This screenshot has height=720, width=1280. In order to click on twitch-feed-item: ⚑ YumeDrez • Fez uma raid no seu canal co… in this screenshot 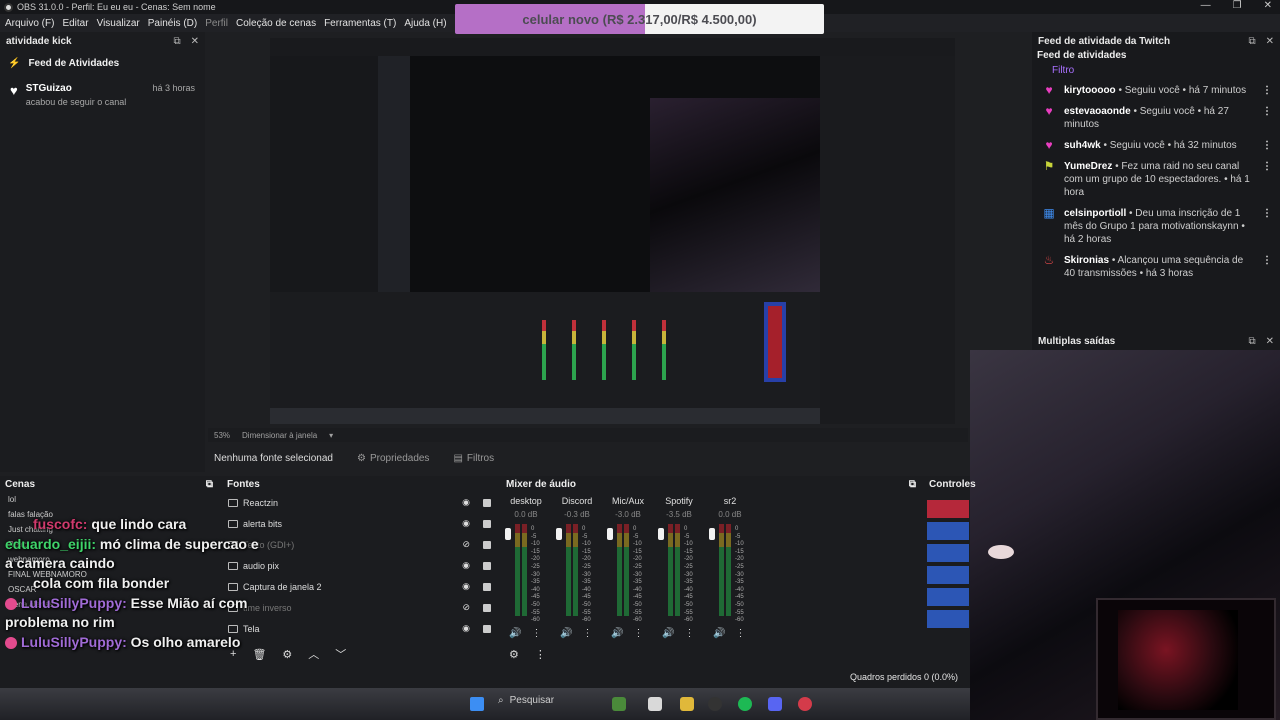, I will do `click(1156, 179)`.